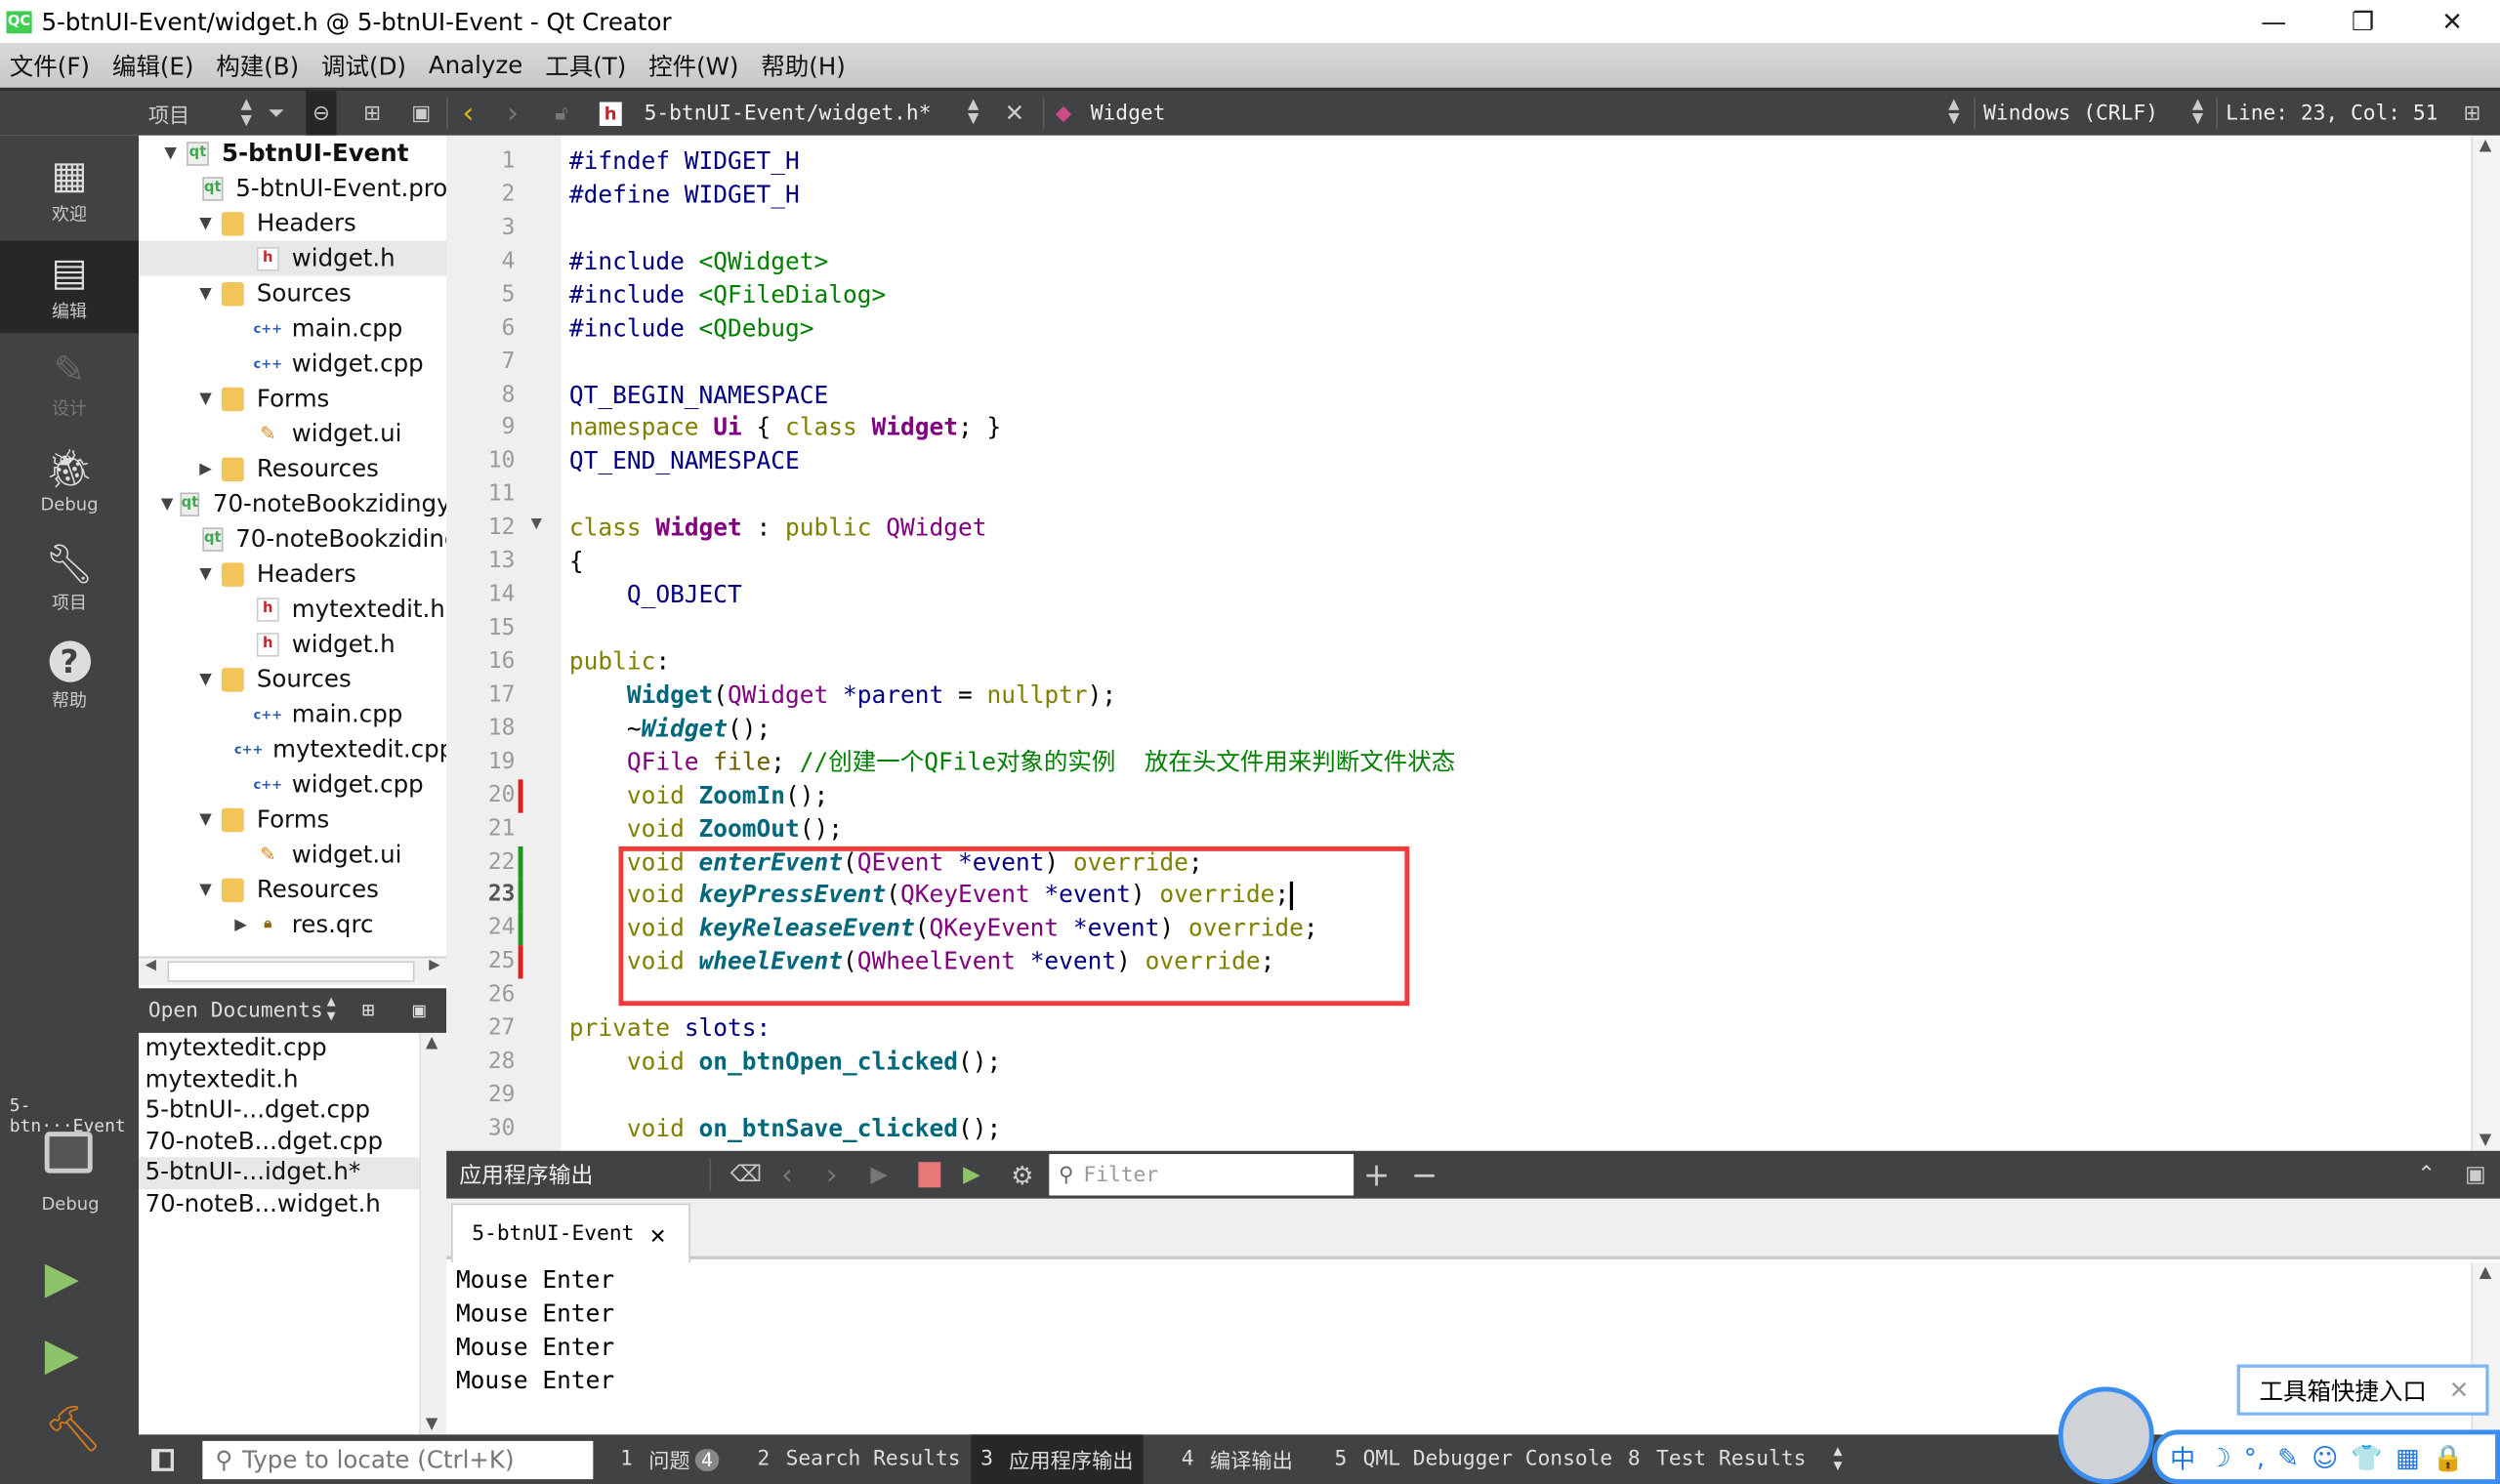 The width and height of the screenshot is (2500, 1484). What do you see at coordinates (670, 728) in the screenshot?
I see `code-line: ~Widget();` at bounding box center [670, 728].